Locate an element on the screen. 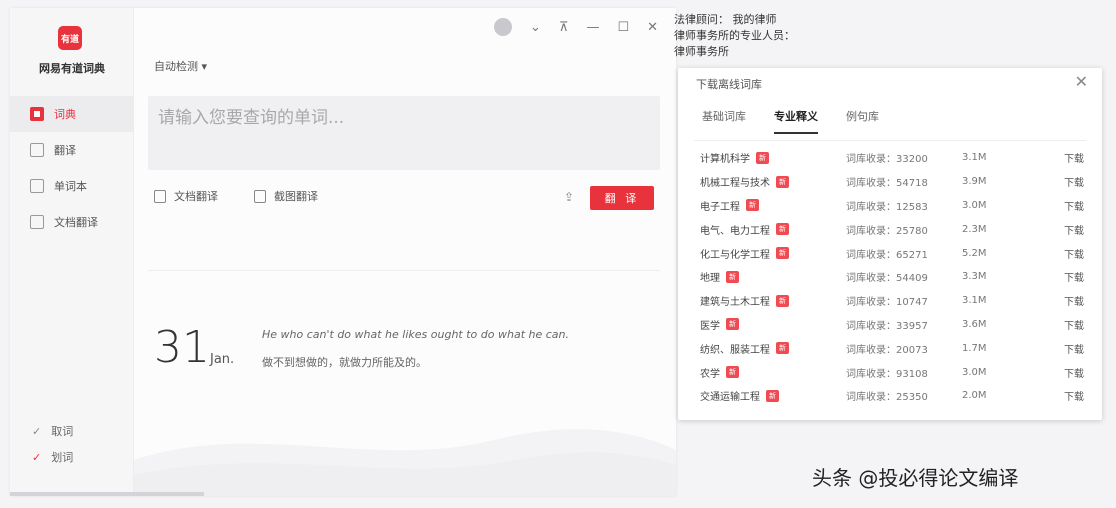 The height and width of the screenshot is (508, 1116). wordbook-icon is located at coordinates (37, 186).